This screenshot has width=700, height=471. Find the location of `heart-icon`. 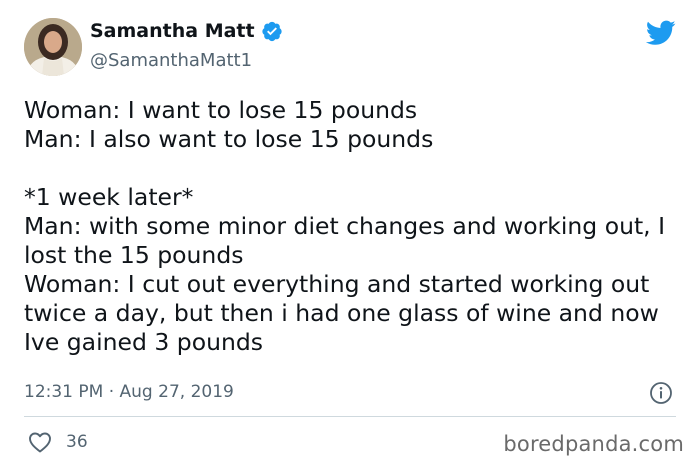

heart-icon is located at coordinates (40, 442).